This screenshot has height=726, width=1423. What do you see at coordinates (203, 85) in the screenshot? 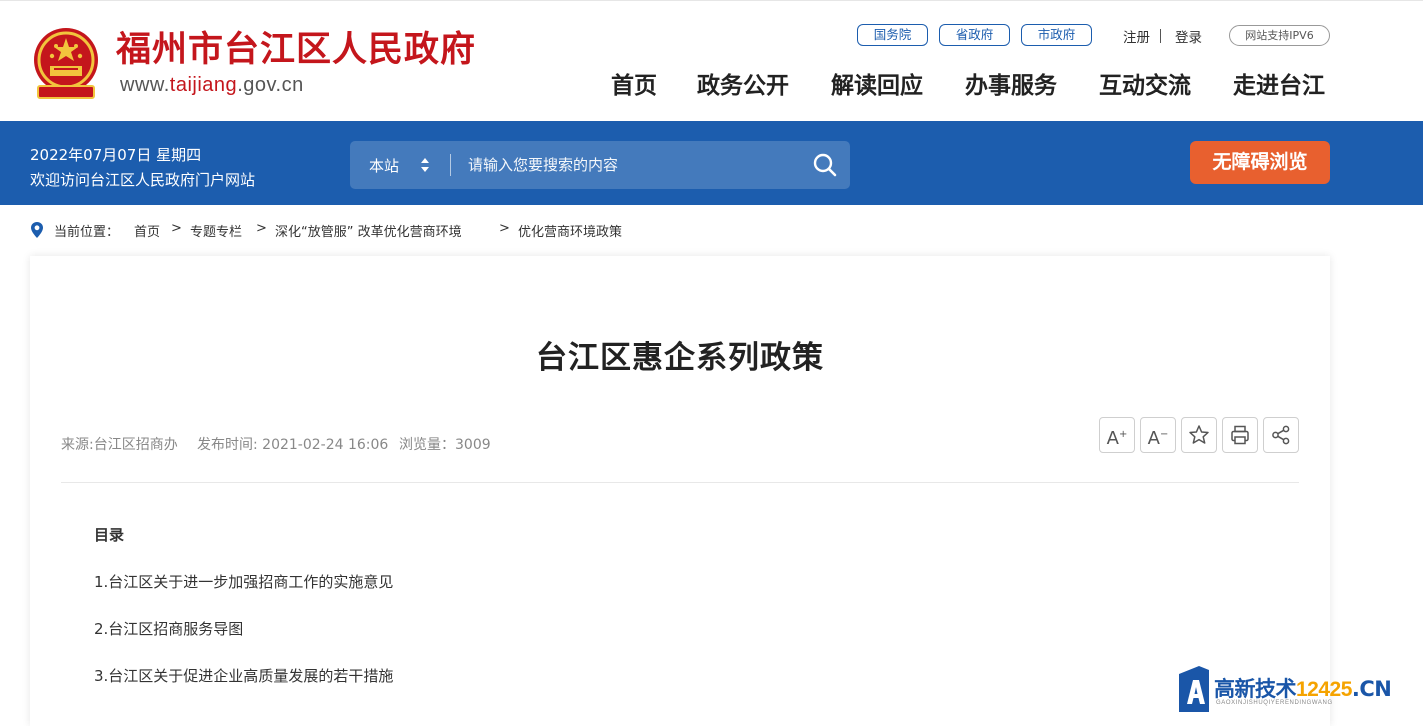
I see `domain-highlight: taijiang` at bounding box center [203, 85].